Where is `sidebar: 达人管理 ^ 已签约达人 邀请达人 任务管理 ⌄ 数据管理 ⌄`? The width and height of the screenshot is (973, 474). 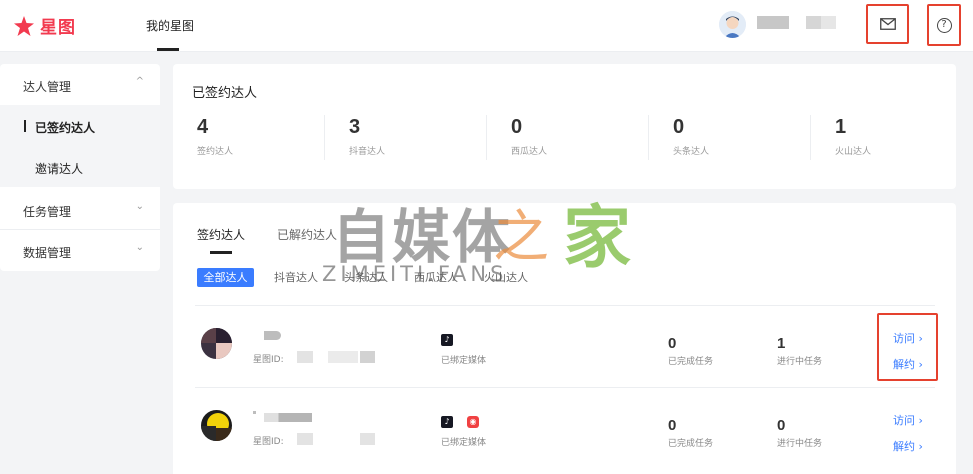 sidebar: 达人管理 ^ 已签约达人 邀请达人 任务管理 ⌄ 数据管理 ⌄ is located at coordinates (80, 167).